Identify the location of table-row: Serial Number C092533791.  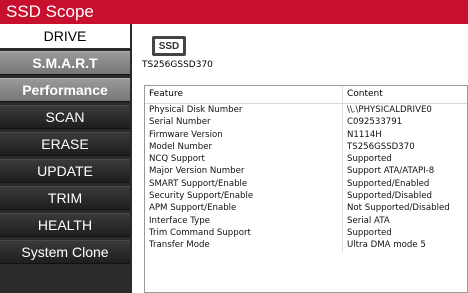
(306, 122).